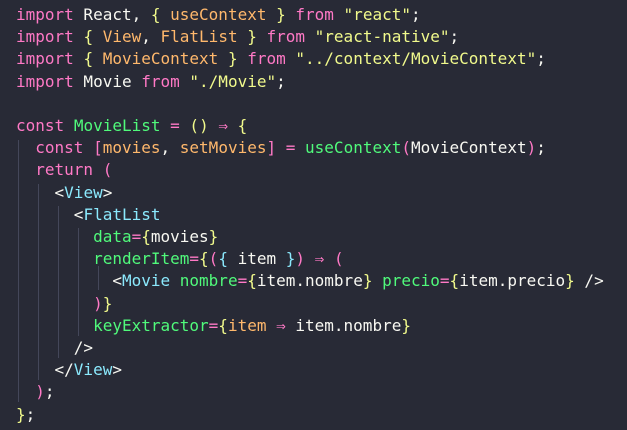  Describe the element at coordinates (406, 281) in the screenshot. I see `code-token: precio` at that location.